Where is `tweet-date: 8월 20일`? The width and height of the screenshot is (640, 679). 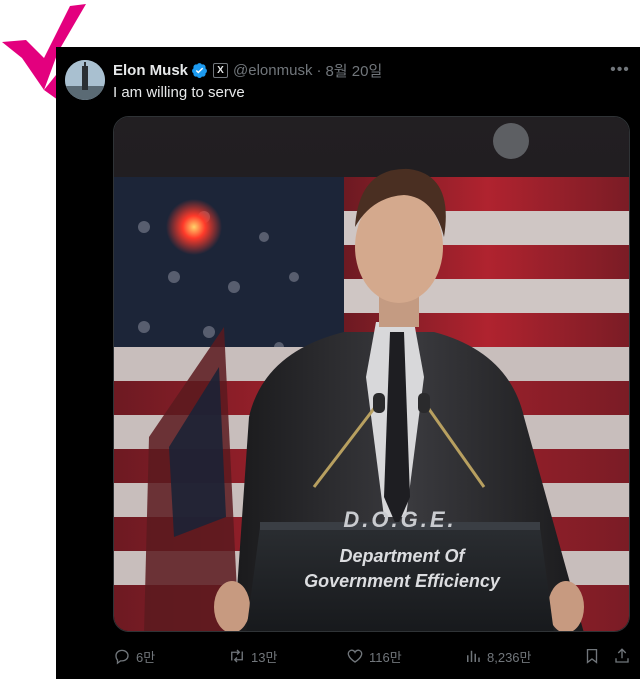
tweet-date: 8월 20일 is located at coordinates (353, 70).